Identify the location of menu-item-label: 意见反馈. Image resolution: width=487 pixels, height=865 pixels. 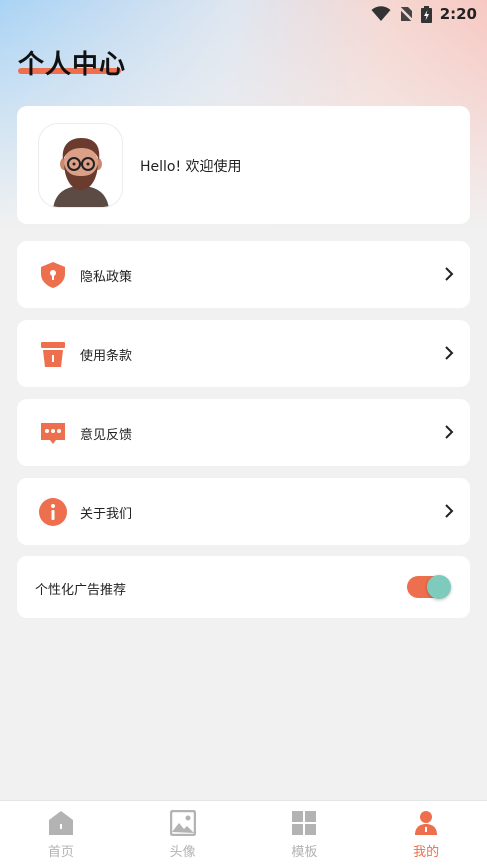
(106, 435).